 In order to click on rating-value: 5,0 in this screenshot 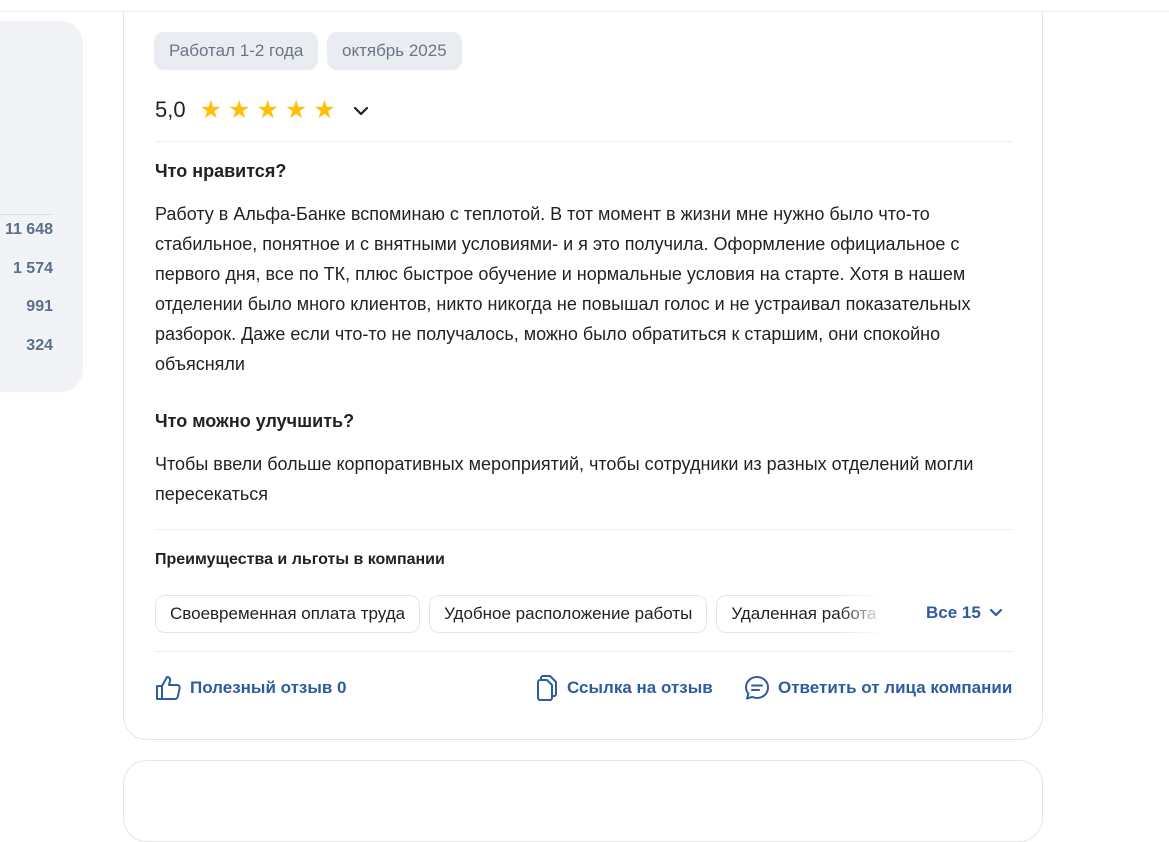, I will do `click(170, 109)`.